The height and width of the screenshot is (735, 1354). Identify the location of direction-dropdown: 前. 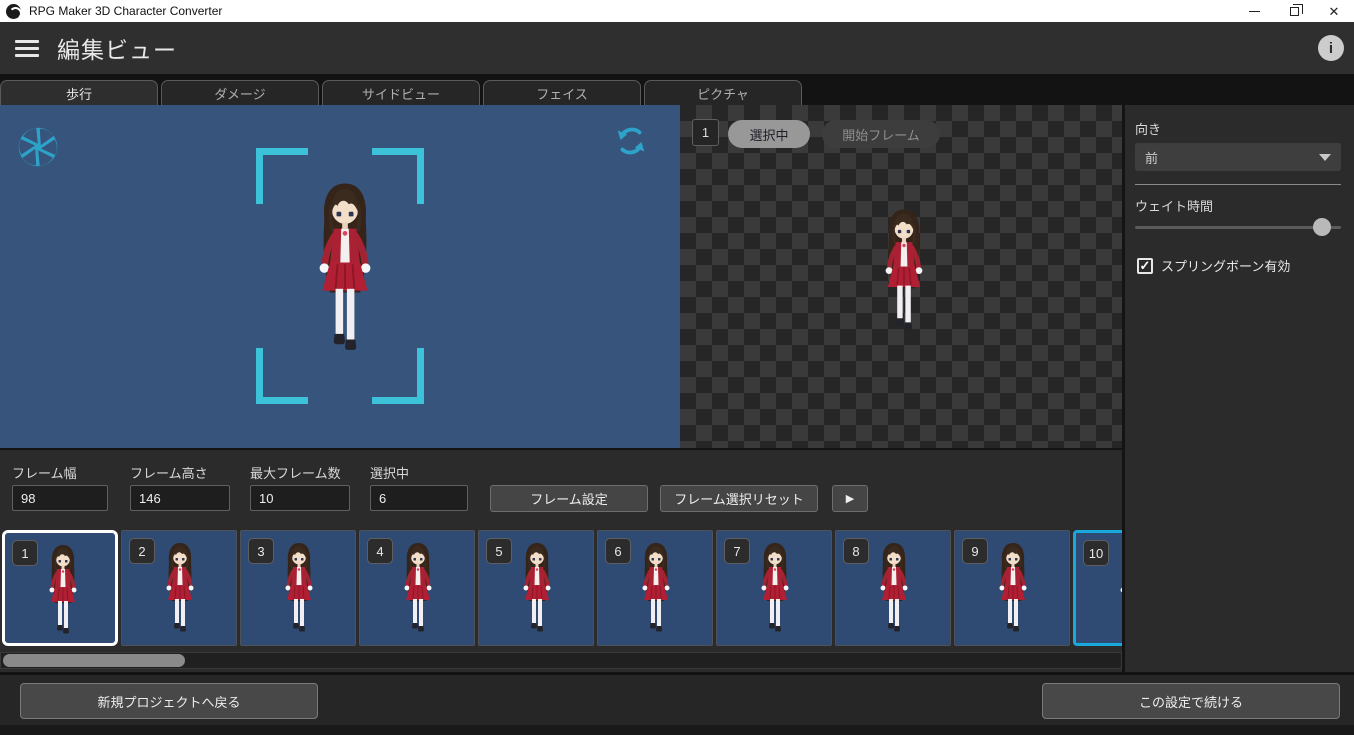
(1238, 157).